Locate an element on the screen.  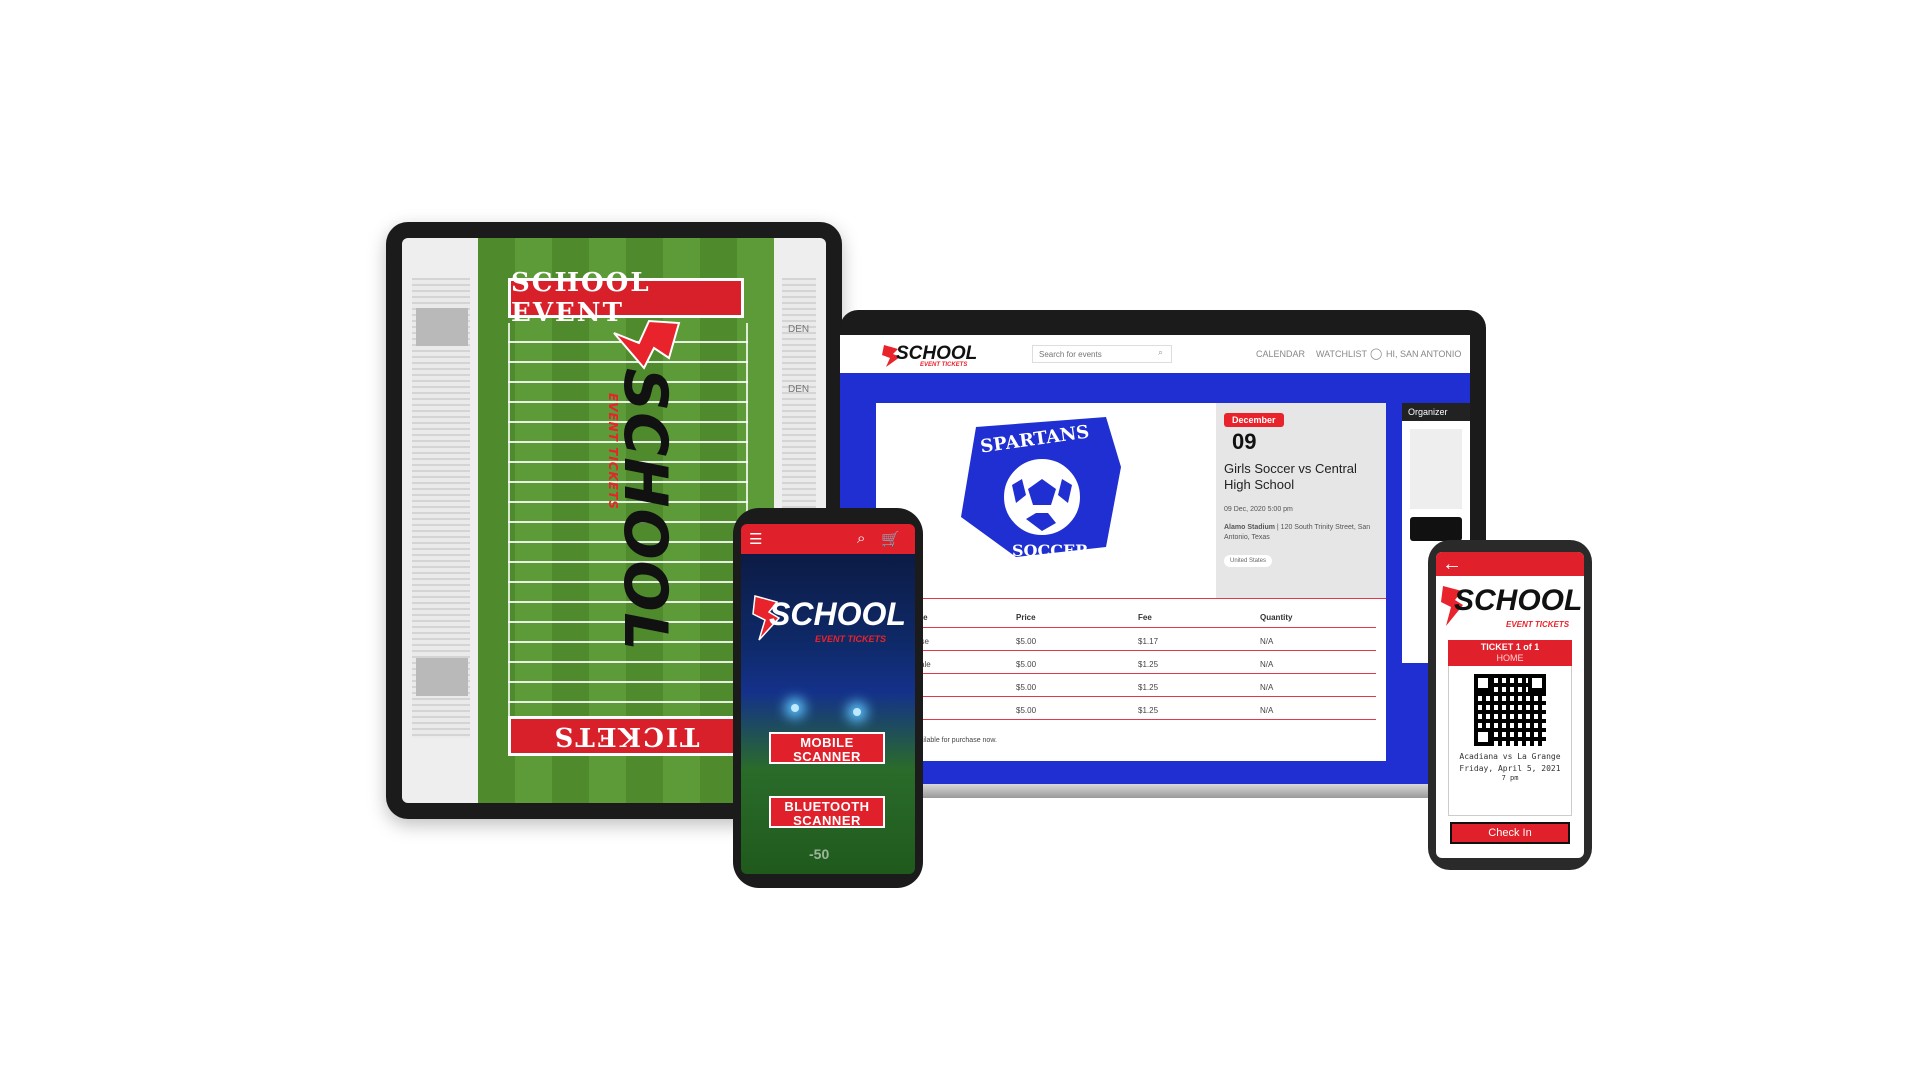
ticket-date: Friday, April 5, 2021 is located at coordinates (1510, 768).